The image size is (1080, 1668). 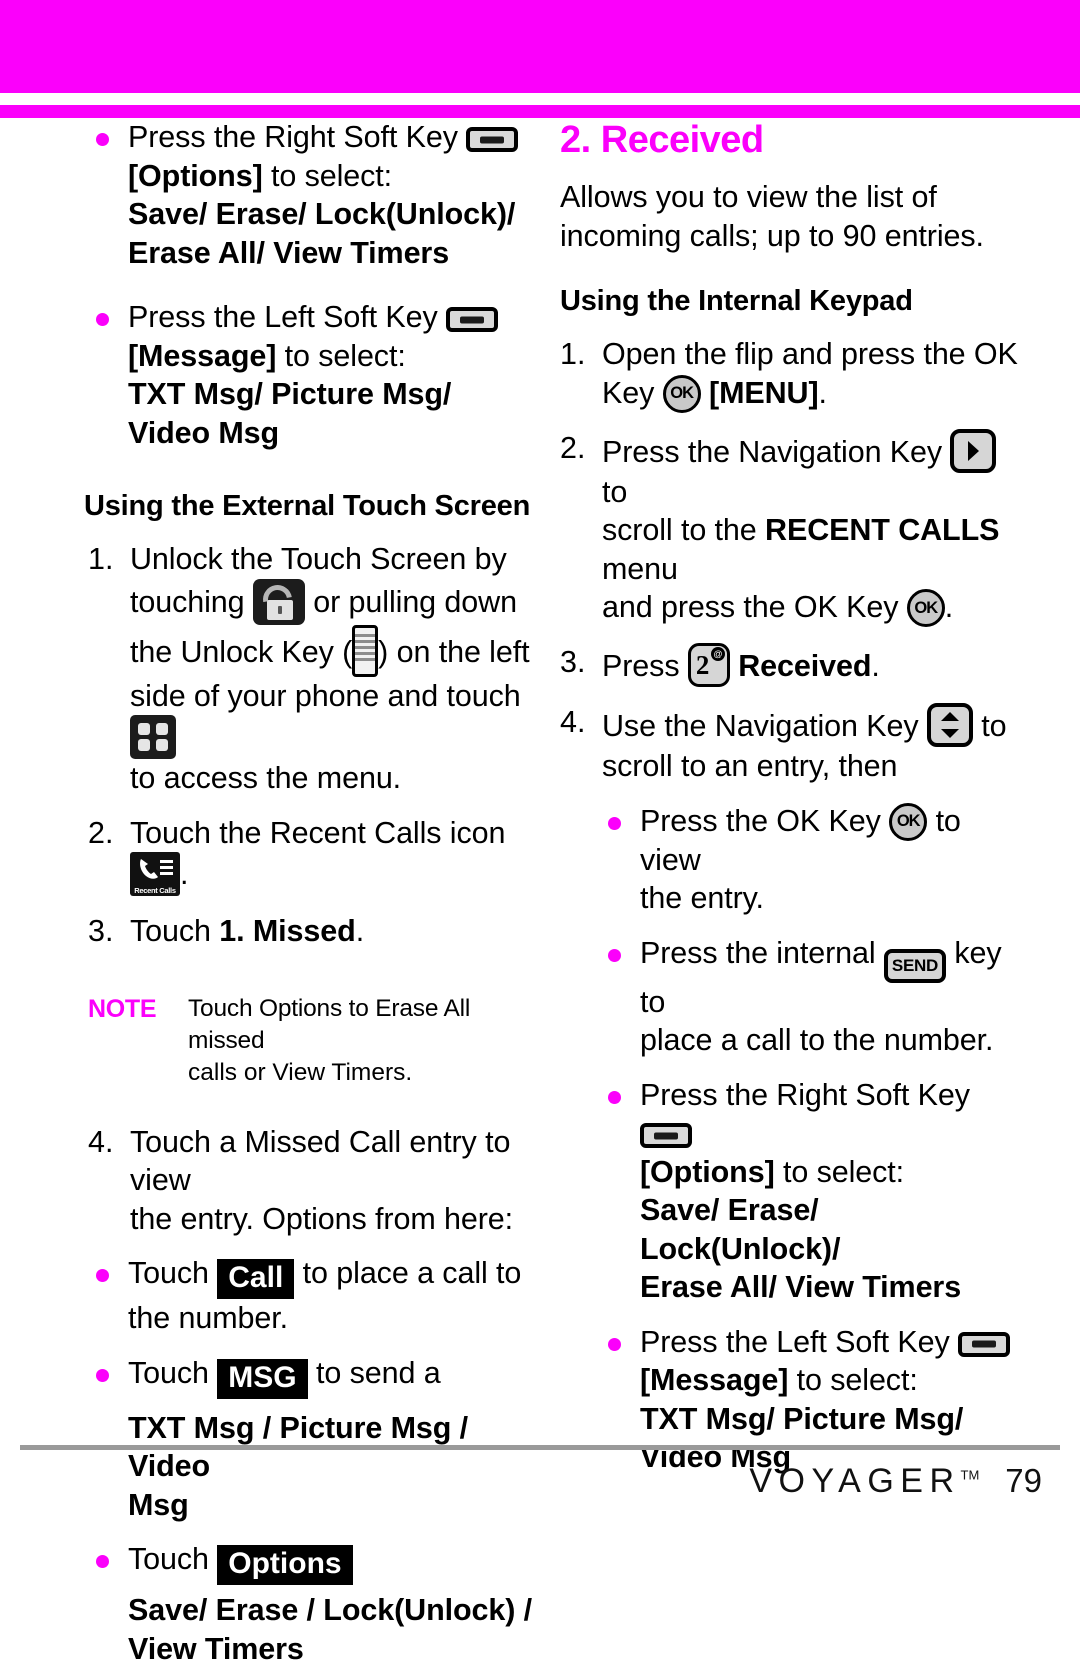 What do you see at coordinates (973, 451) in the screenshot?
I see `nav-right-icon` at bounding box center [973, 451].